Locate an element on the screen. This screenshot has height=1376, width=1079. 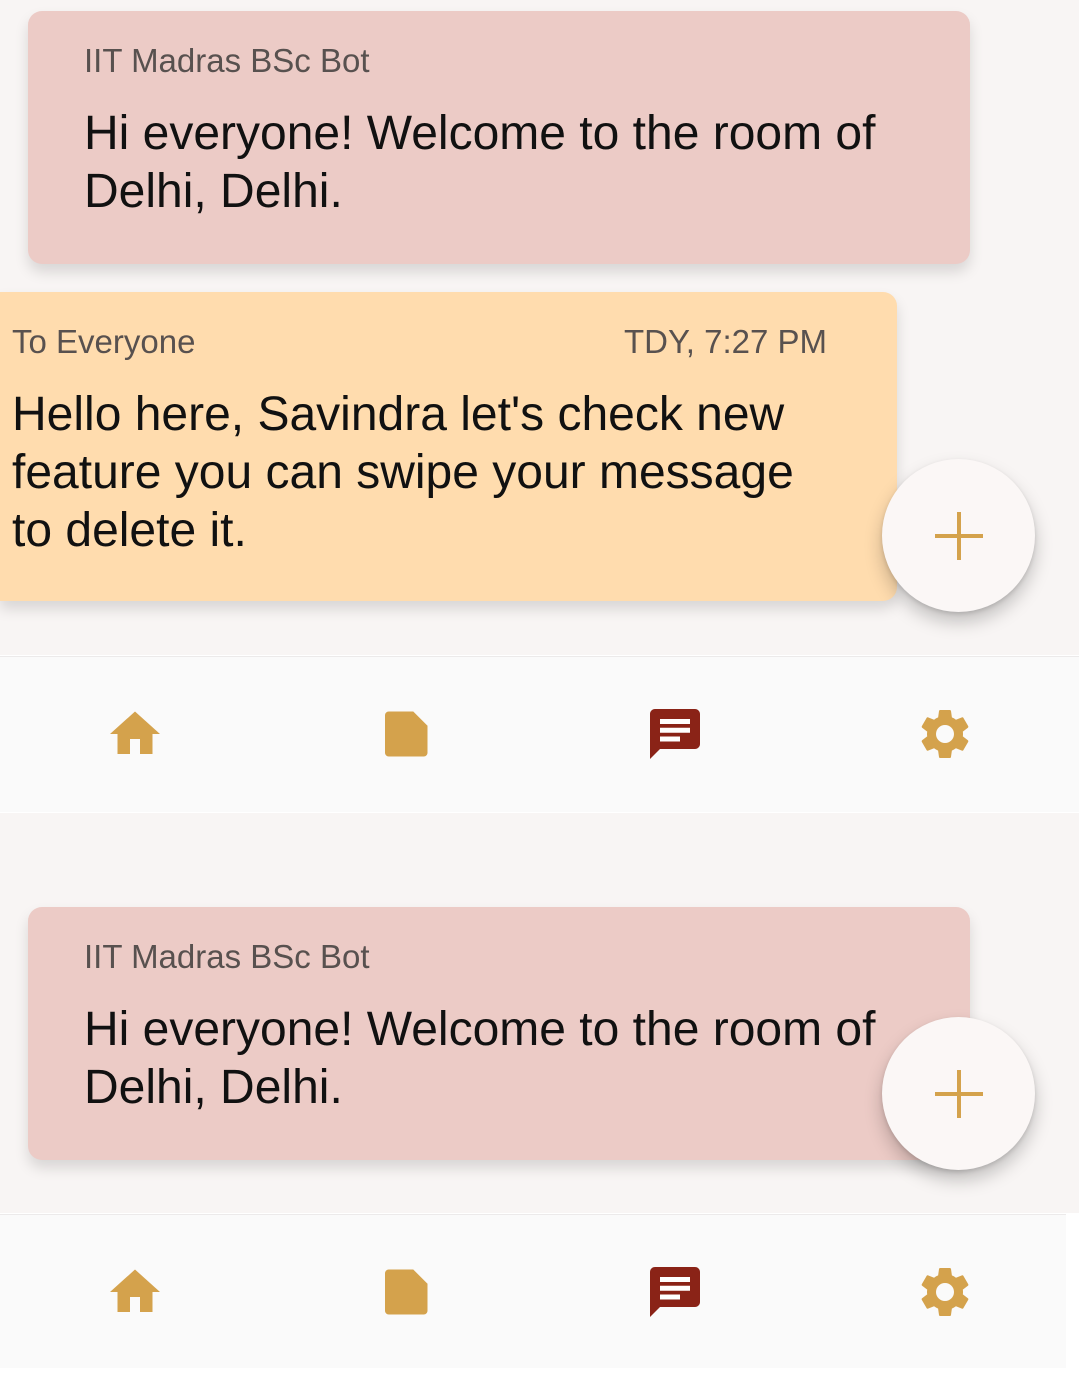
message-recipient: To Everyone is located at coordinates (104, 341).